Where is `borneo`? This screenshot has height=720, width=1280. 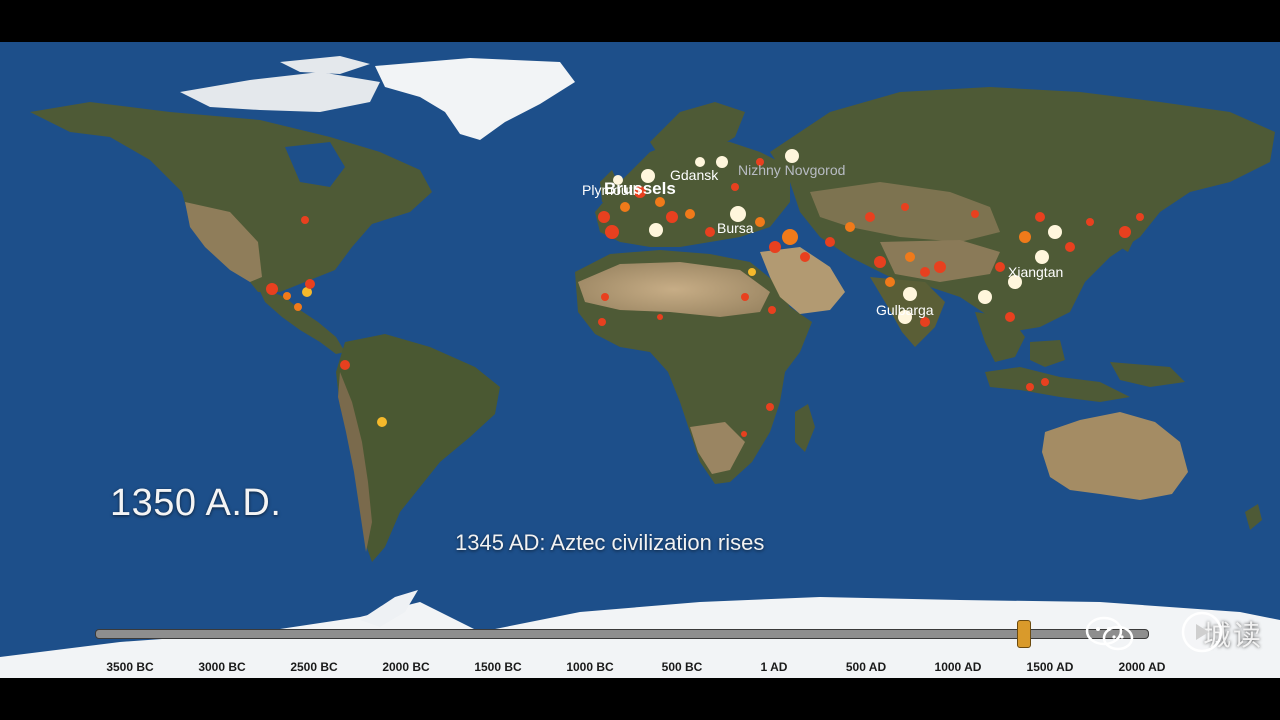 borneo is located at coordinates (1047, 353).